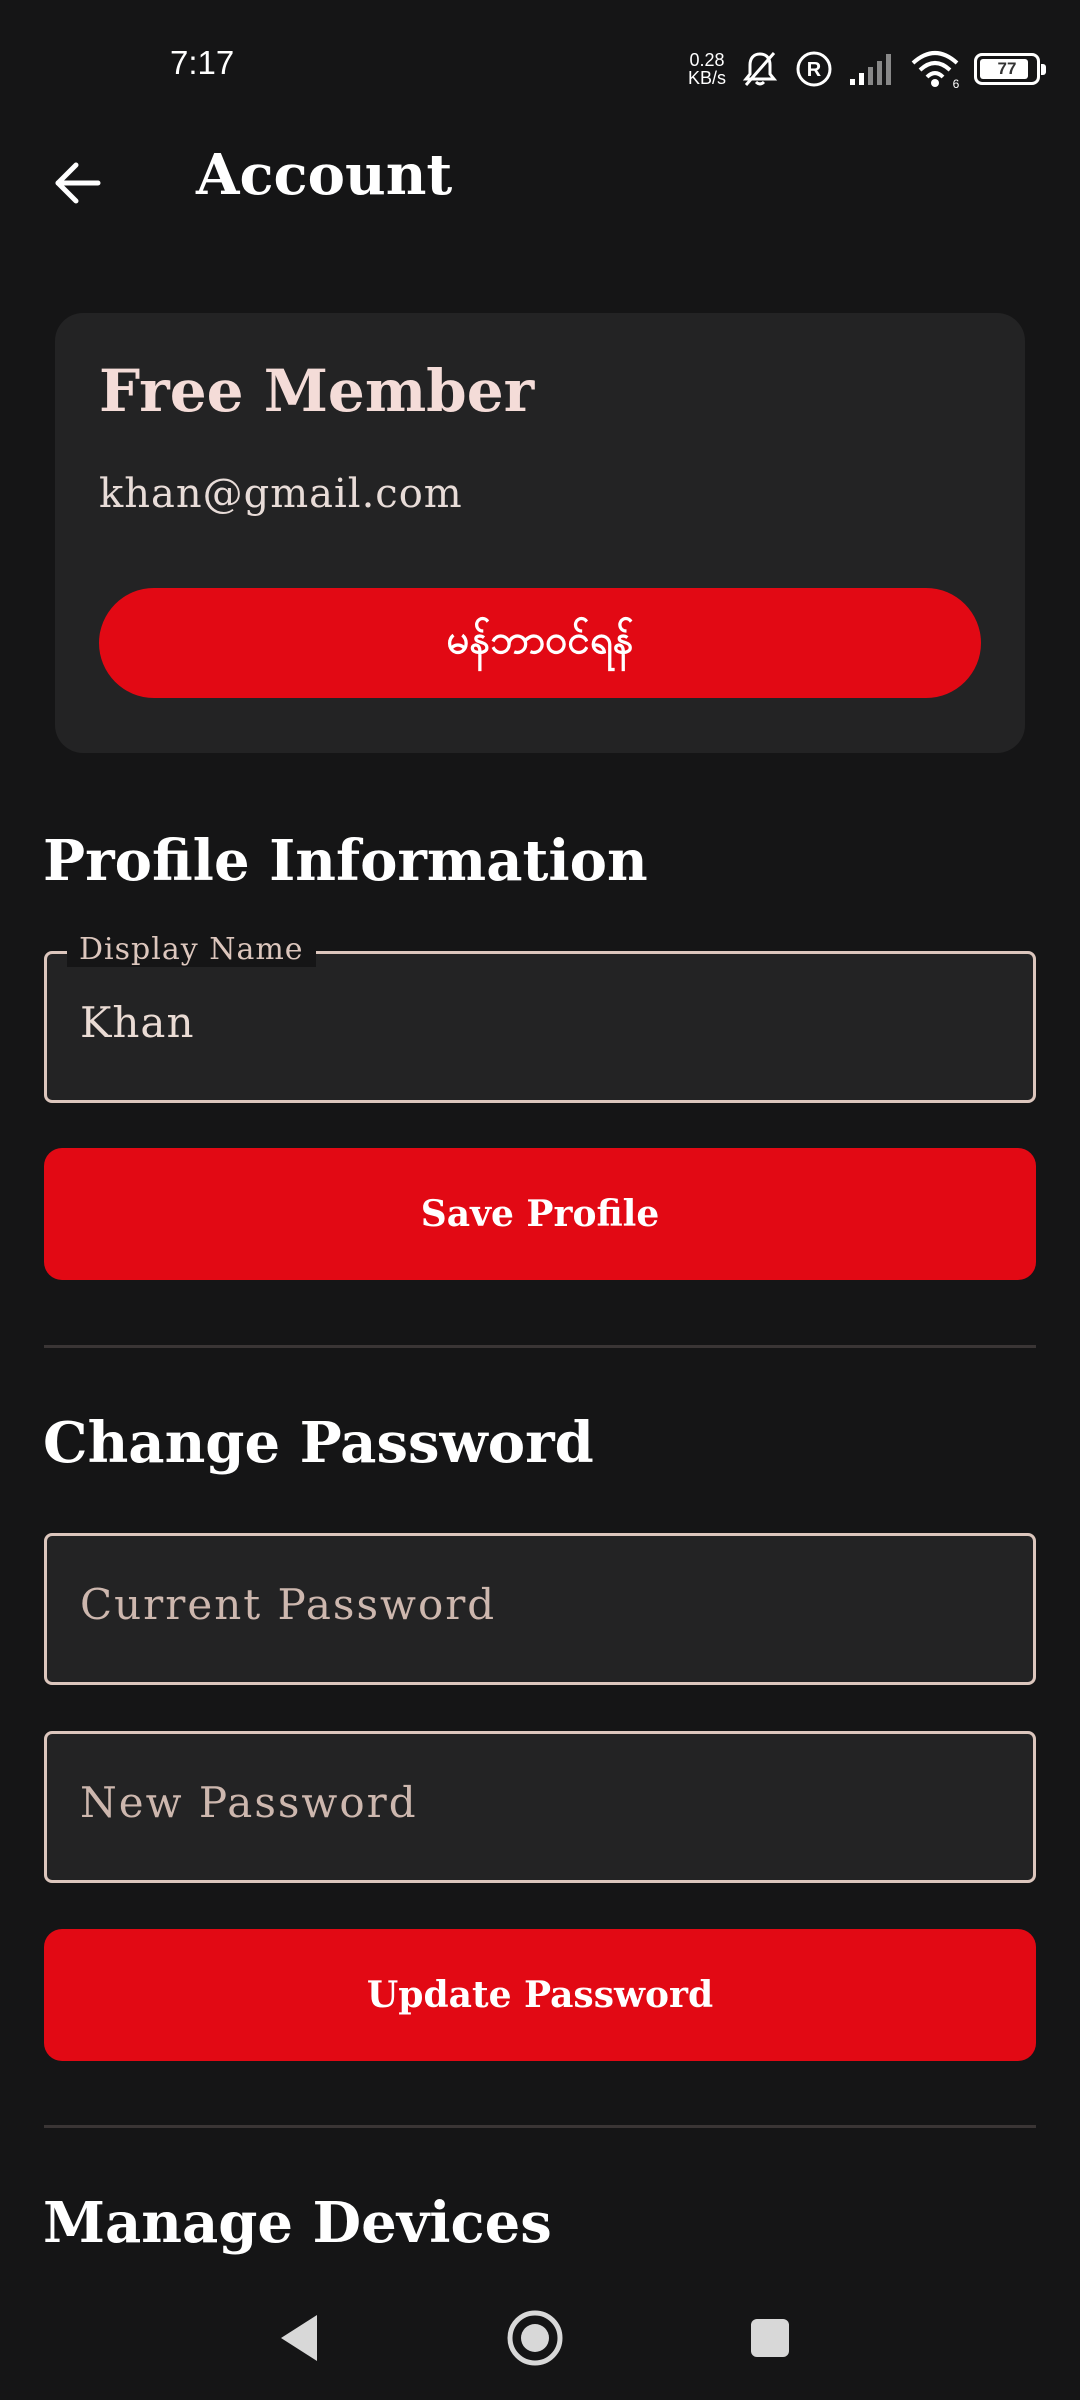  I want to click on account-email: khan@gmail.com, so click(281, 494).